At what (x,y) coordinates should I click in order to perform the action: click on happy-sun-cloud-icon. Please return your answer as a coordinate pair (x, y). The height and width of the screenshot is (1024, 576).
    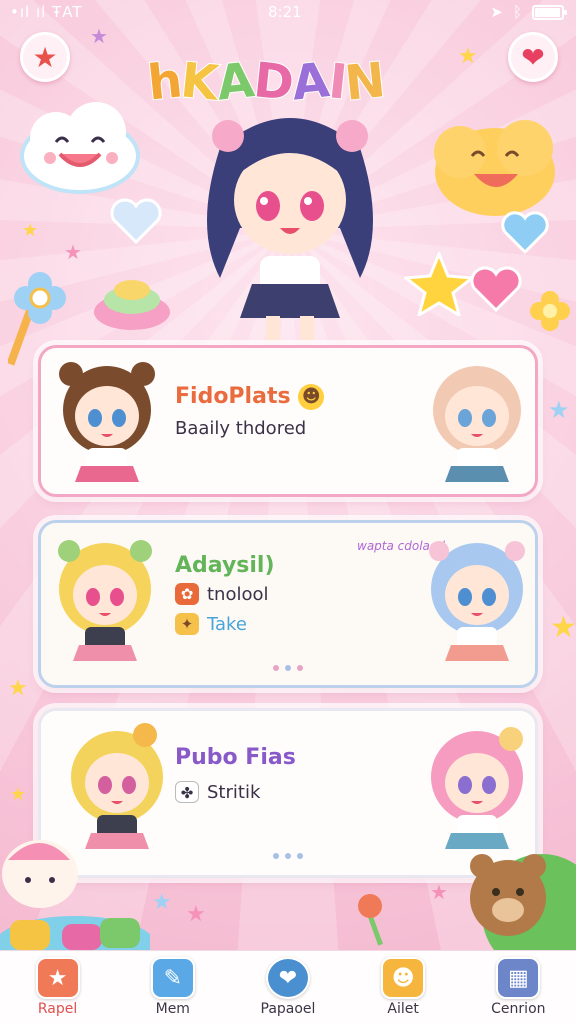
    Looking at the image, I should click on (494, 168).